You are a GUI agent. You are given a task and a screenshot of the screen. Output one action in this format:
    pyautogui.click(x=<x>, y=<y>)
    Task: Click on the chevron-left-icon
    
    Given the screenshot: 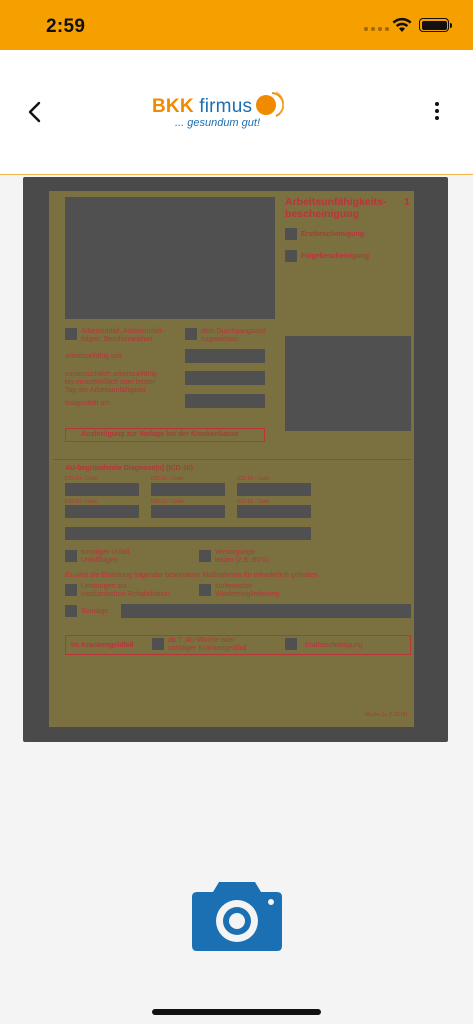 What is the action you would take?
    pyautogui.click(x=34, y=112)
    